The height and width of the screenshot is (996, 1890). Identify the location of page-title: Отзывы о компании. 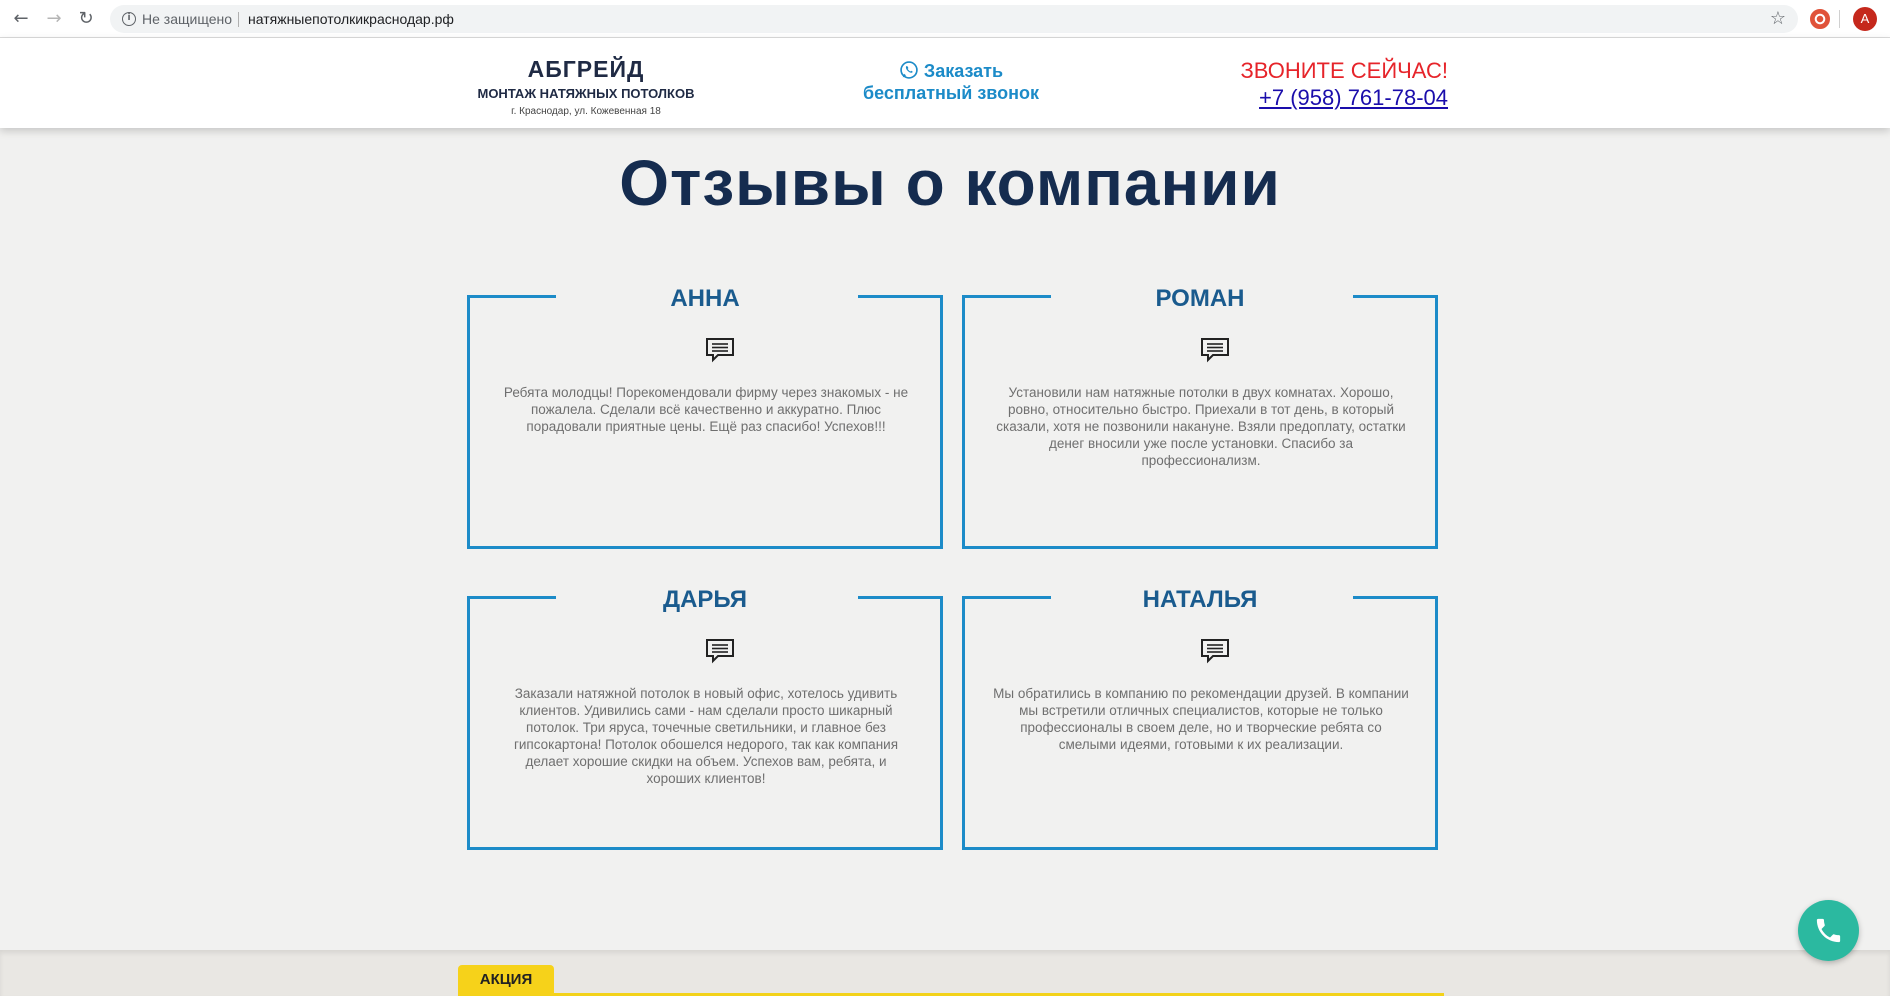
(950, 183).